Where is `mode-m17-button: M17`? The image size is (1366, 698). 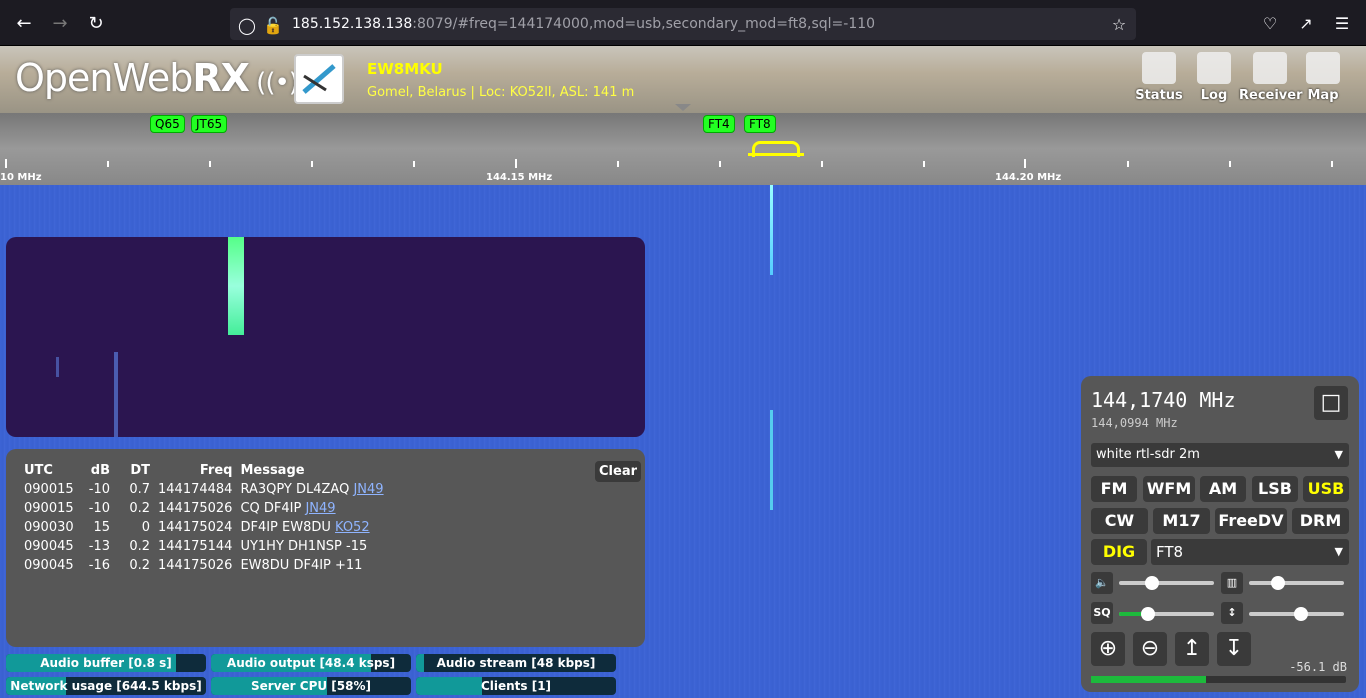 mode-m17-button: M17 is located at coordinates (1181, 521).